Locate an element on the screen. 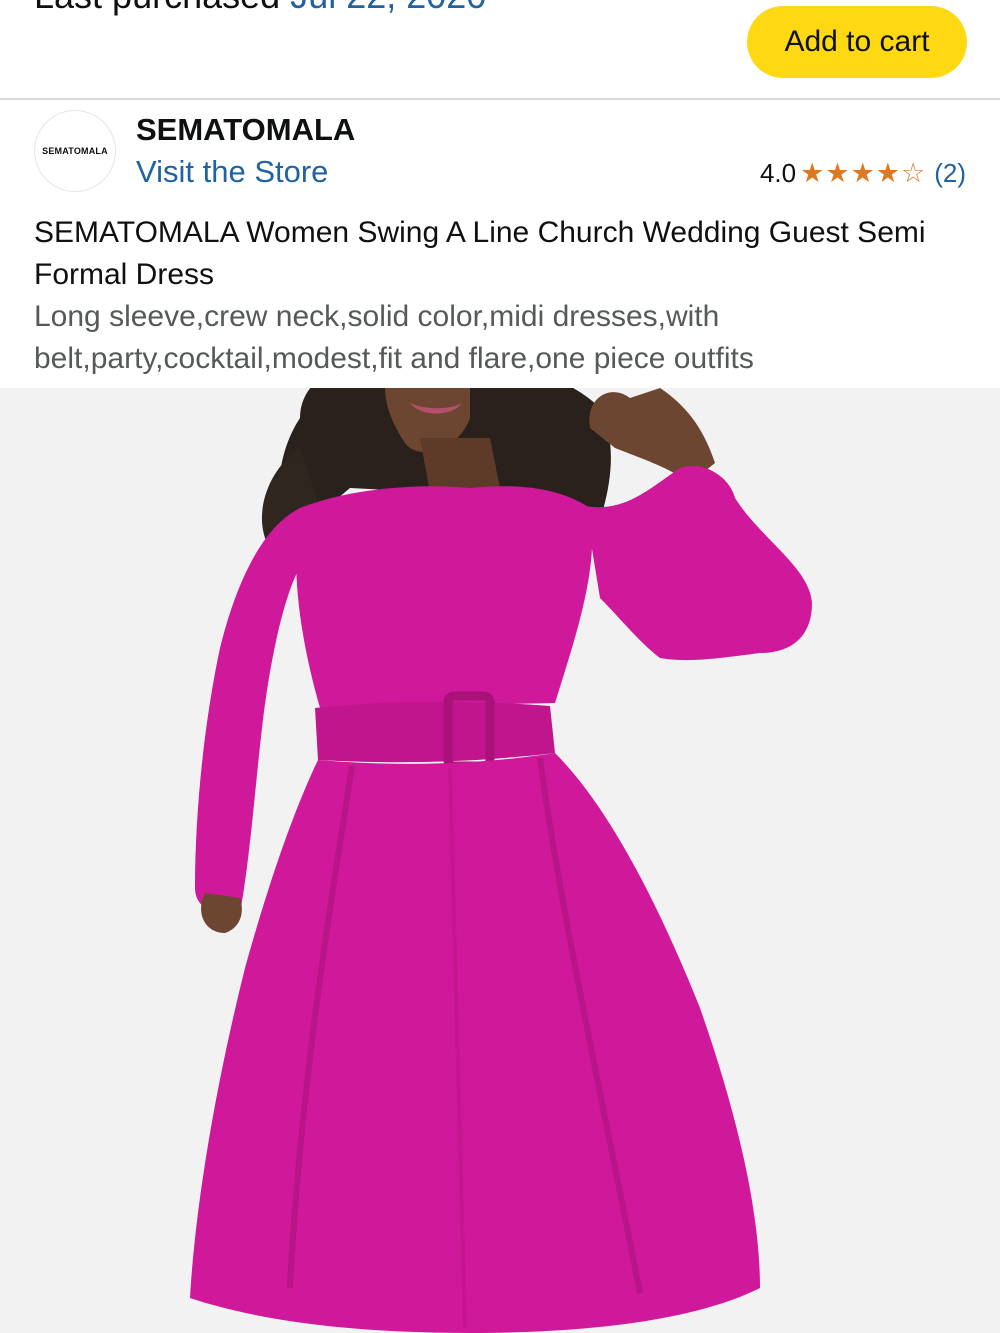  star-empty-icon: ☆ is located at coordinates (913, 173).